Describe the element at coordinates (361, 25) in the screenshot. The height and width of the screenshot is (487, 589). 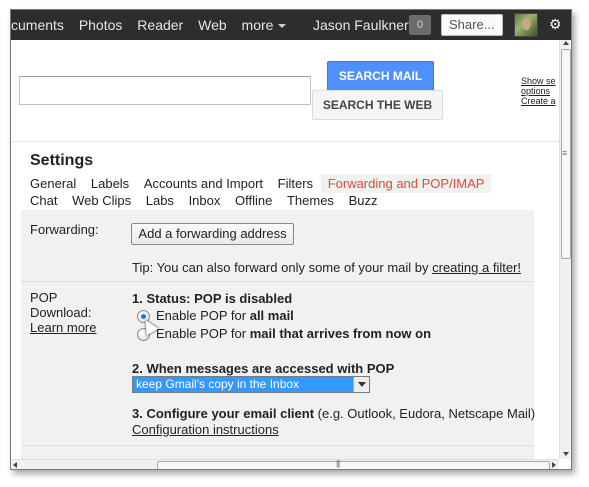
I see `user-name: Jason Faulkner` at that location.